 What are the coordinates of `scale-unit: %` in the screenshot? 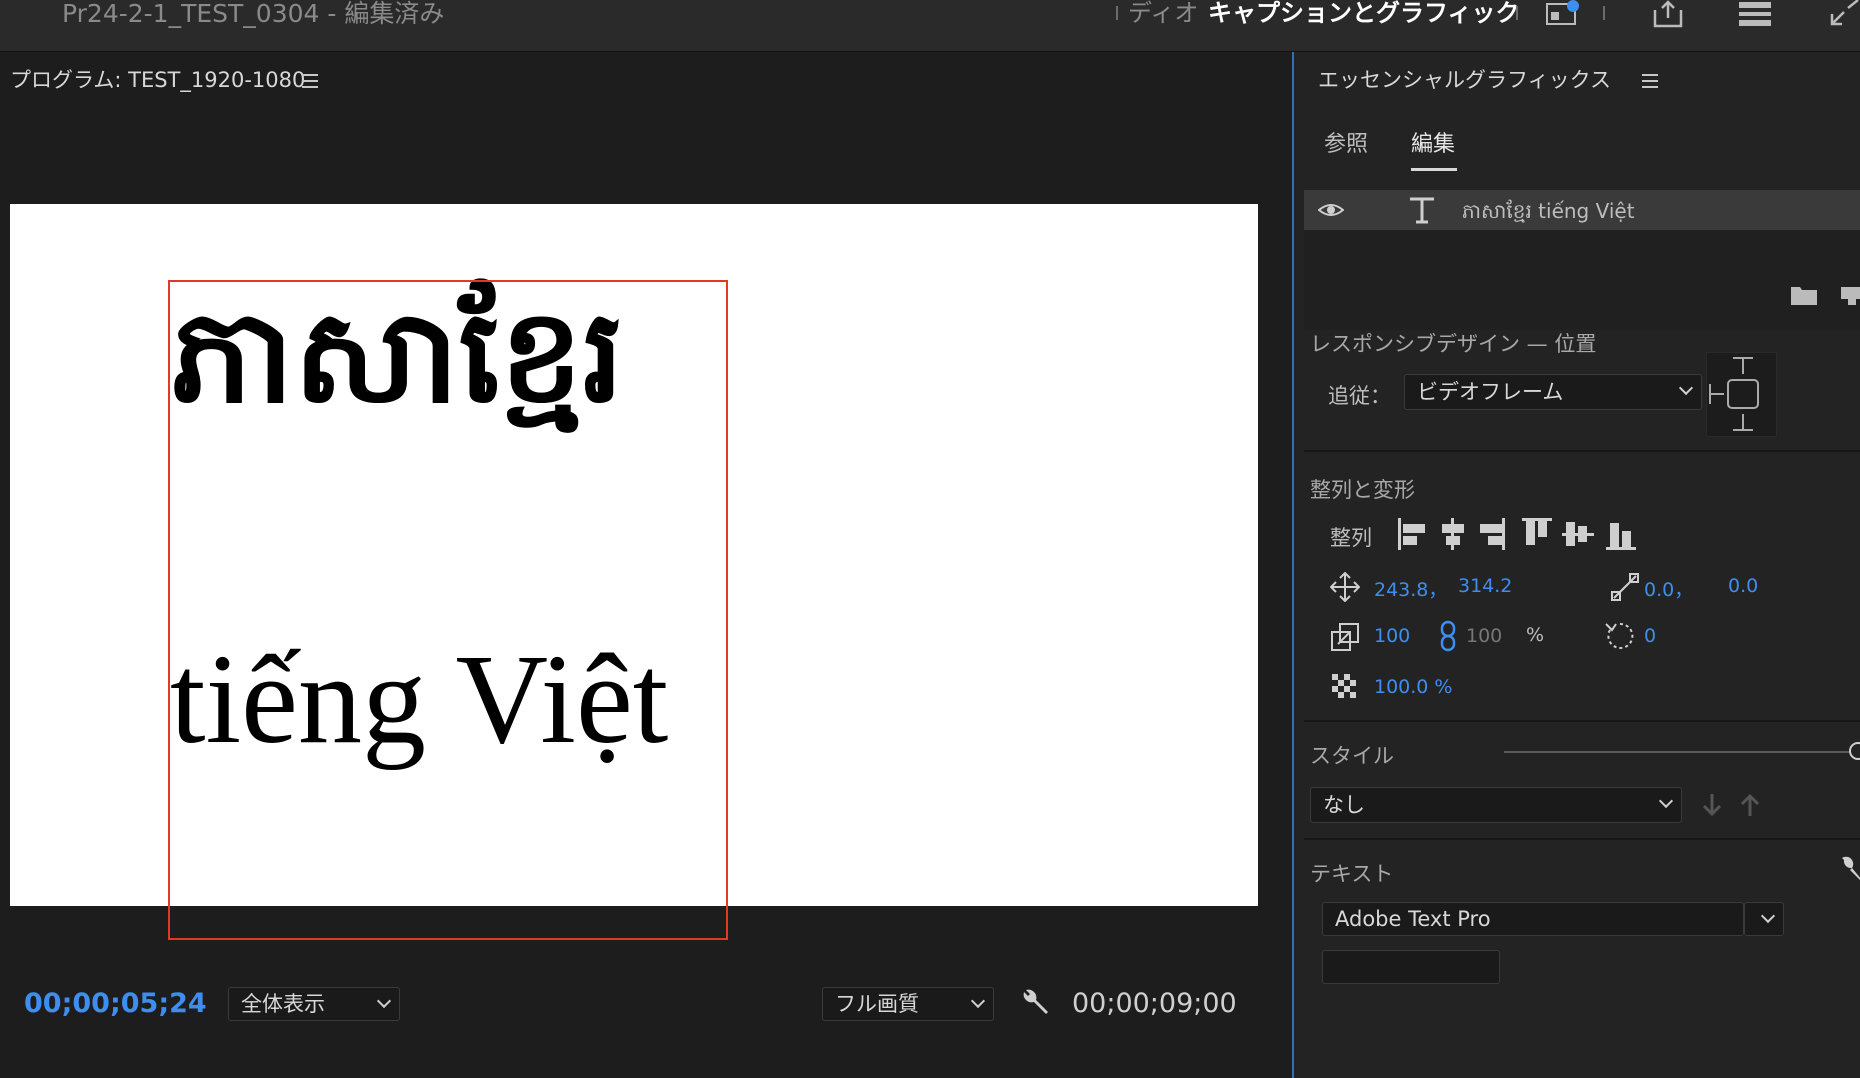 It's located at (1535, 635).